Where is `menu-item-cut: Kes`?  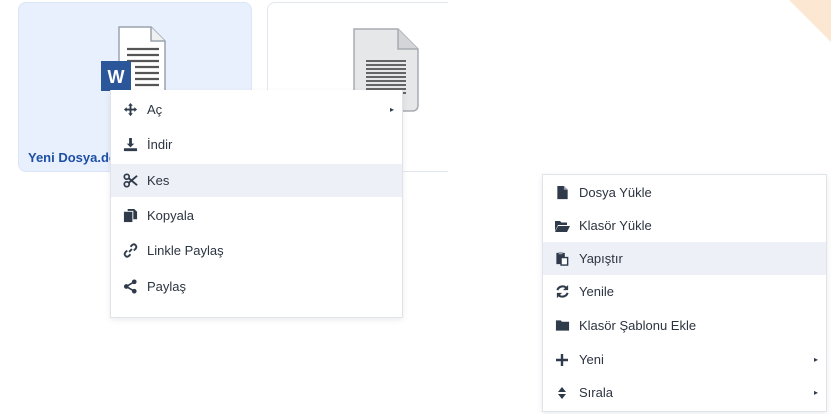
menu-item-cut: Kes is located at coordinates (256, 180).